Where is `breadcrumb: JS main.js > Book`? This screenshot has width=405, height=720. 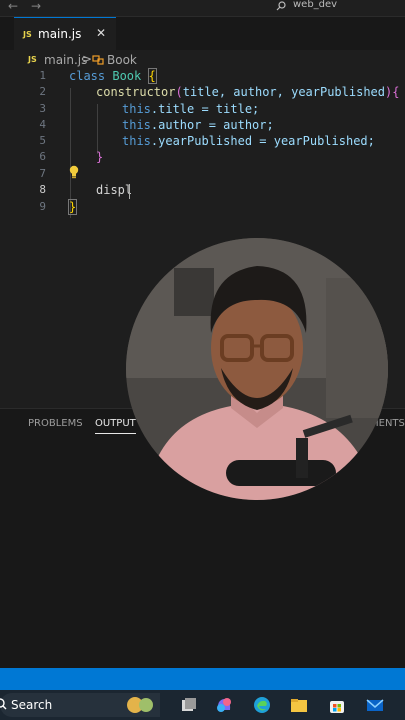 breadcrumb: JS main.js > Book is located at coordinates (202, 60).